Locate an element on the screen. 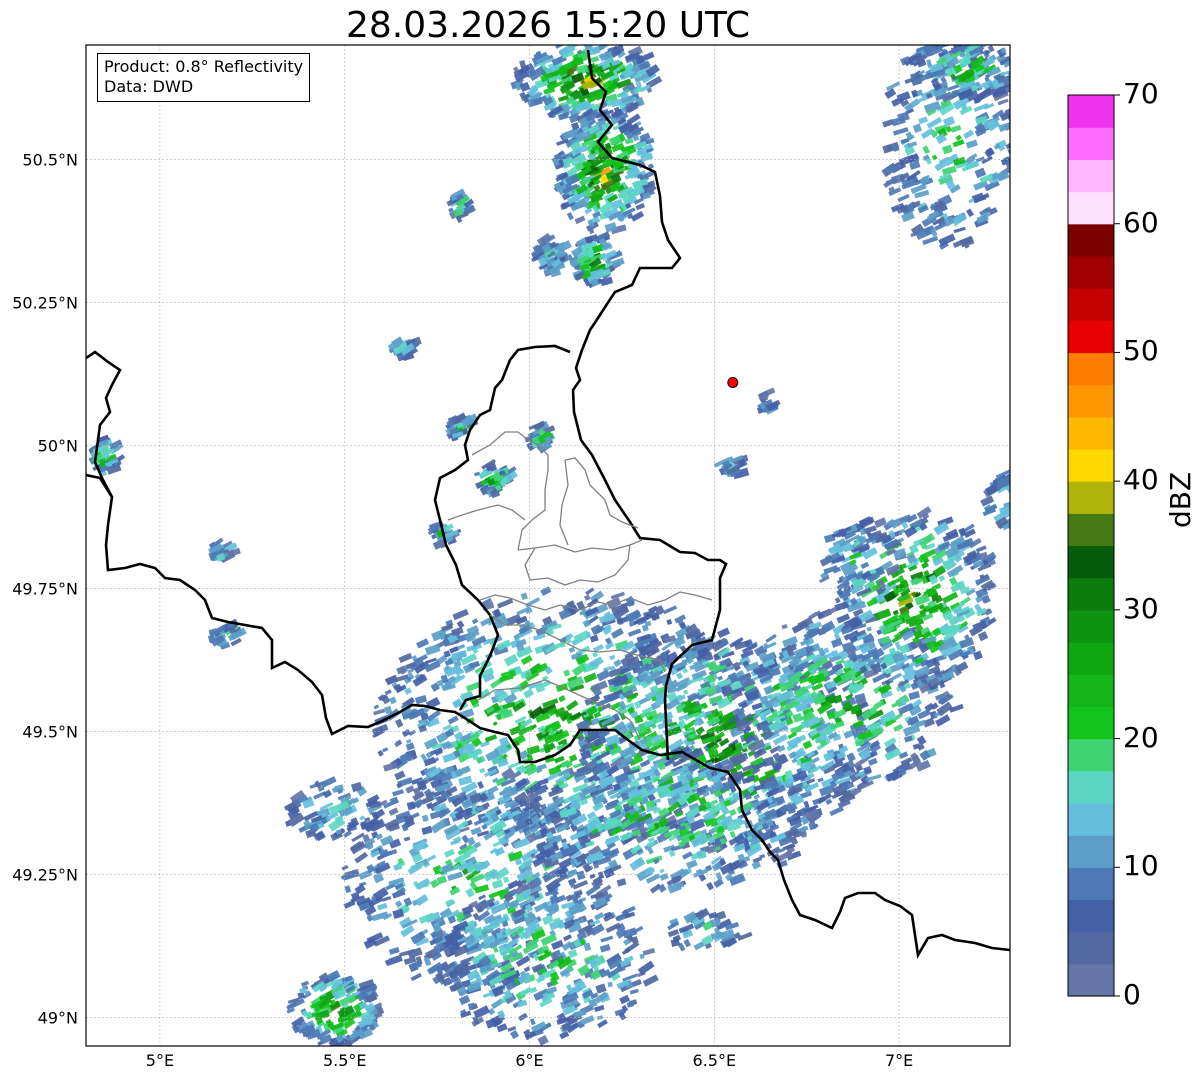 This screenshot has height=1081, width=1202. product-label: Product: 0.8° Reflectivity is located at coordinates (204, 66).